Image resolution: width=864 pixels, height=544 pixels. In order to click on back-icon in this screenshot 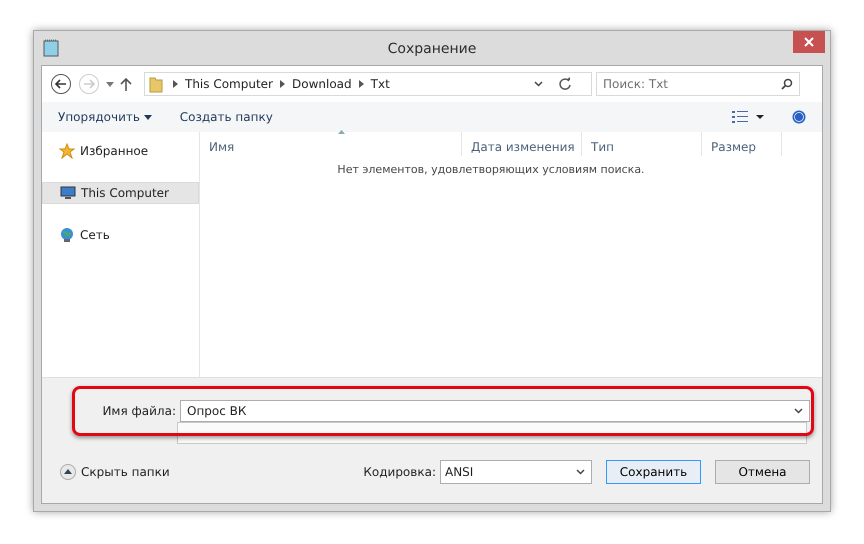, I will do `click(61, 84)`.